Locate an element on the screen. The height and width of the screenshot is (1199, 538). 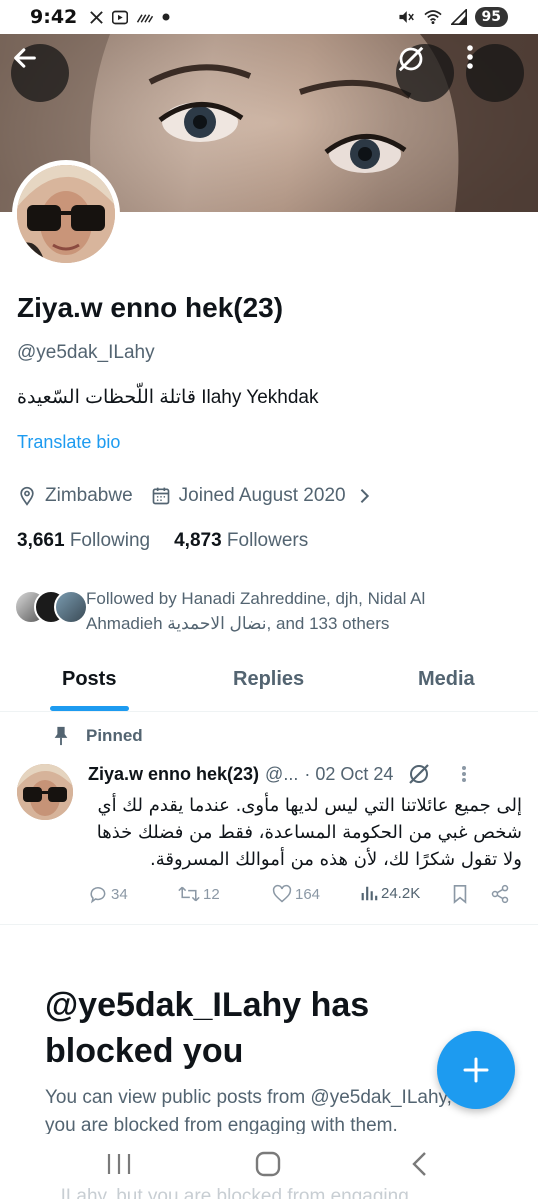
divider is located at coordinates (269, 924).